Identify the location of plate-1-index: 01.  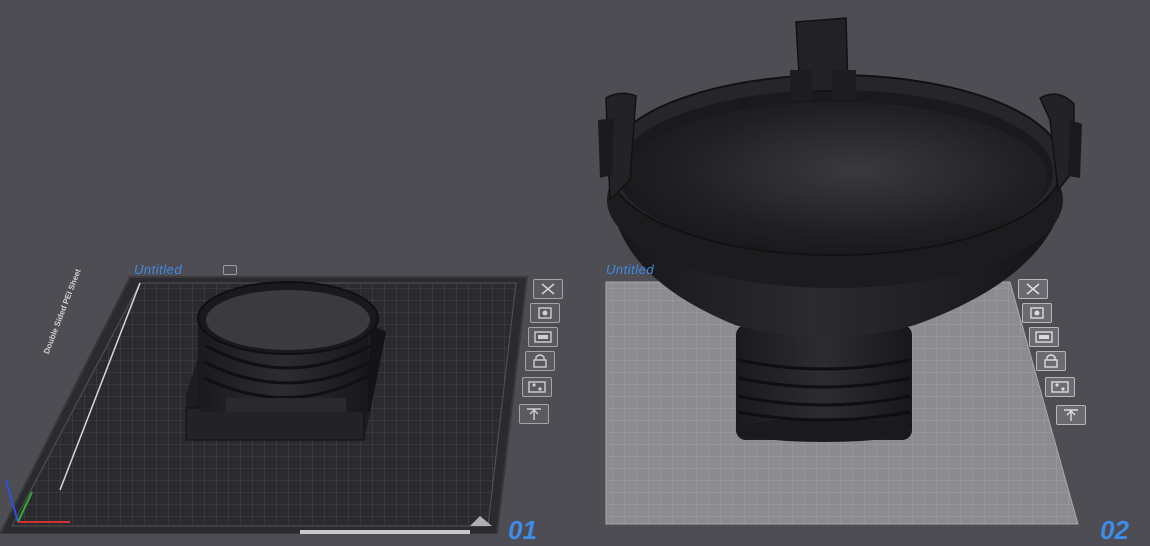
(522, 530).